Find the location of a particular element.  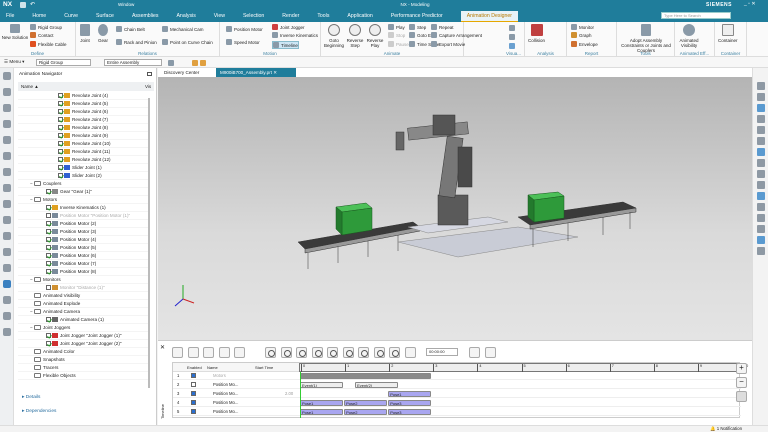

pause-button is located at coordinates (348, 352).